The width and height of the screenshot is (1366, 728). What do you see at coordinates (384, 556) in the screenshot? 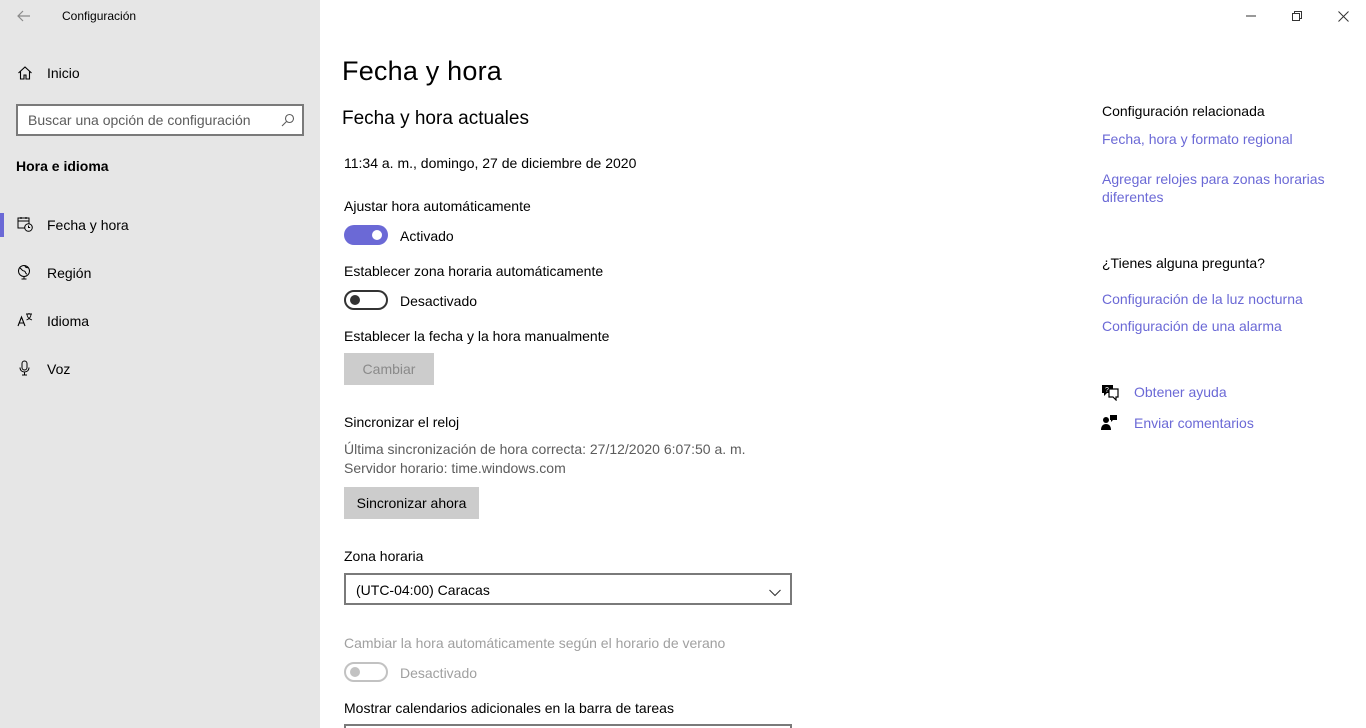
I see `timezone-label: Zona horaria` at bounding box center [384, 556].